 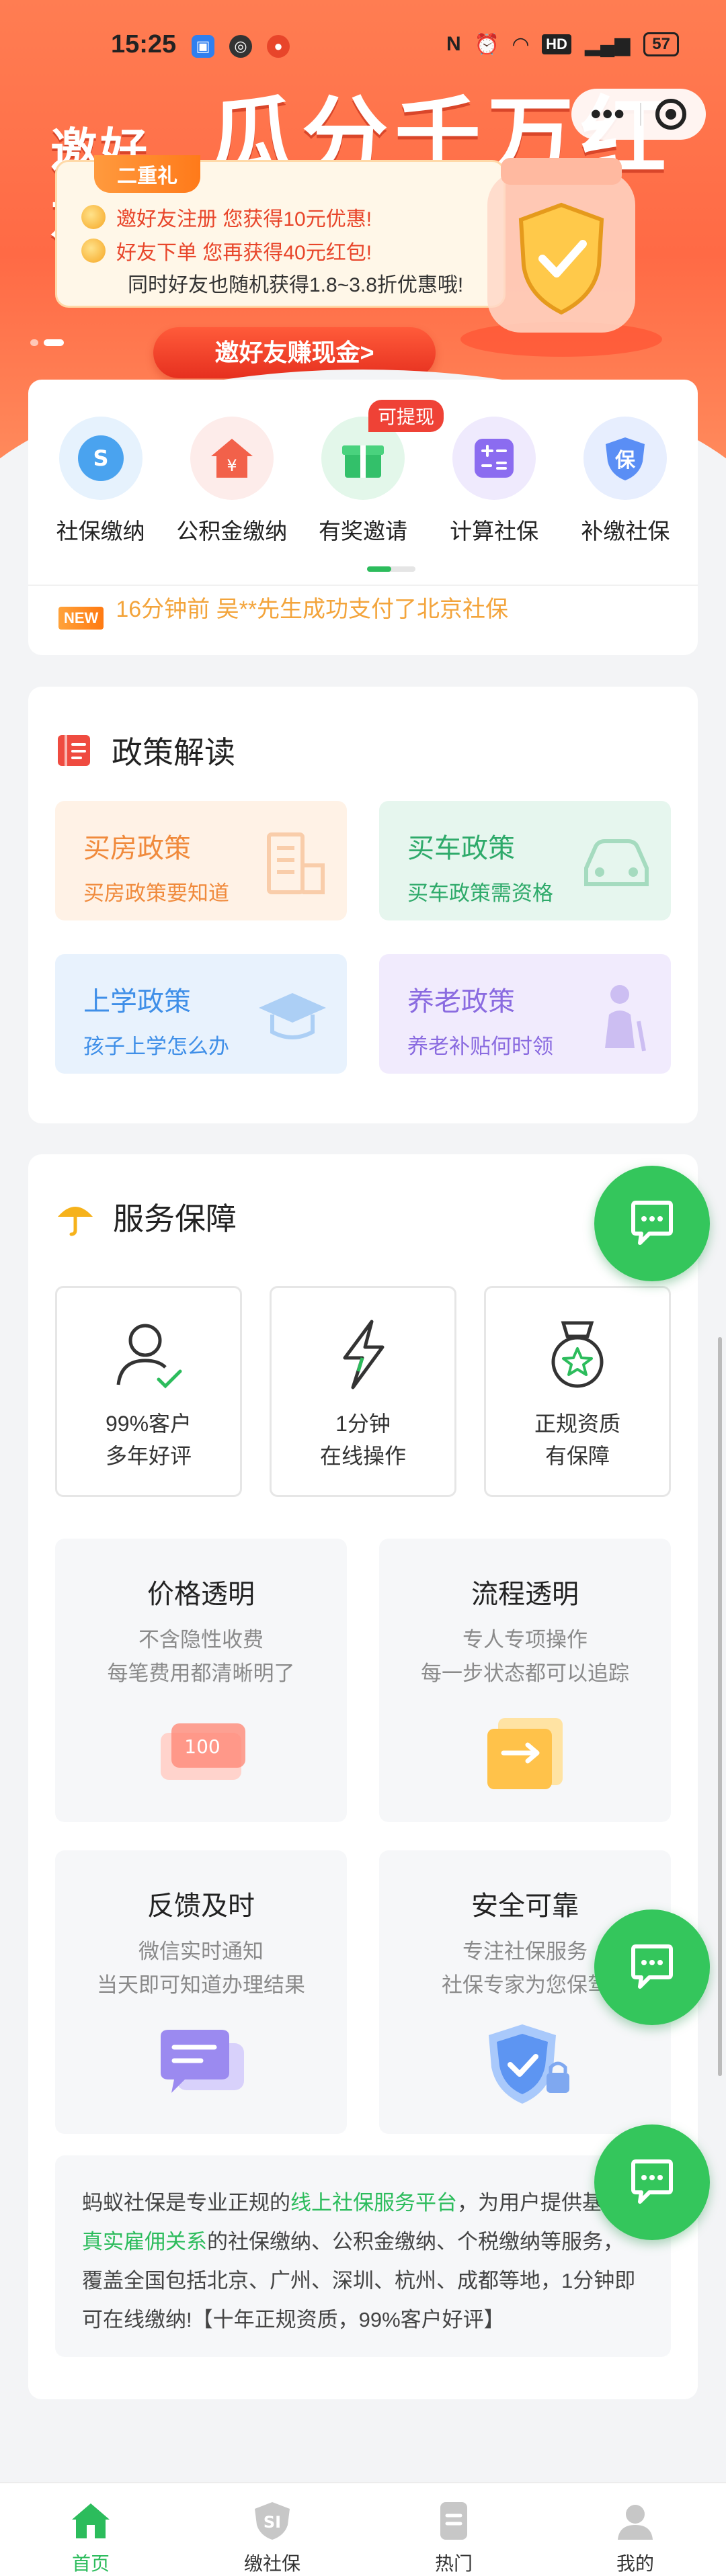 I want to click on feature-line-1: 正规资质, so click(x=577, y=1424).